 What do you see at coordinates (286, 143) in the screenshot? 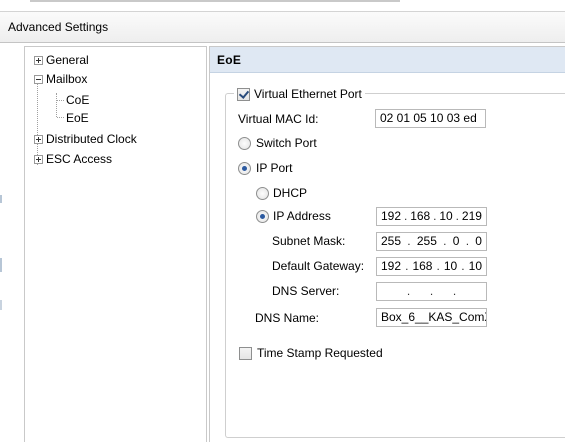
I see `switch-port-label: Switch Port` at bounding box center [286, 143].